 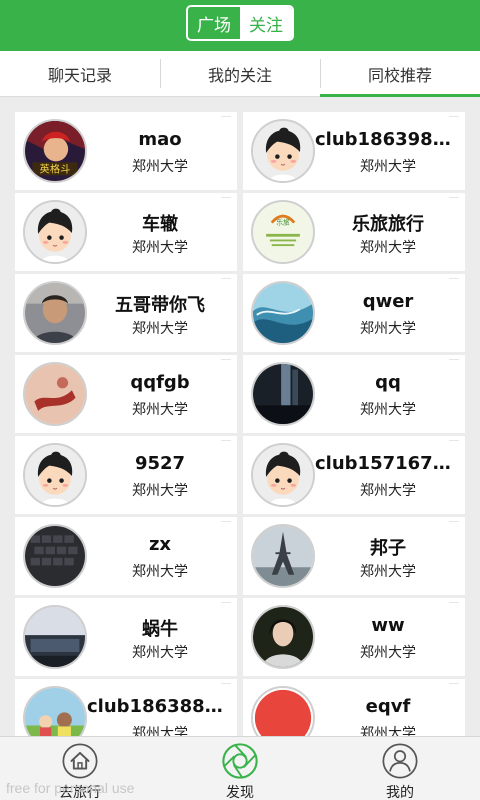 I want to click on user-name: 乐旅旅行, so click(x=388, y=224).